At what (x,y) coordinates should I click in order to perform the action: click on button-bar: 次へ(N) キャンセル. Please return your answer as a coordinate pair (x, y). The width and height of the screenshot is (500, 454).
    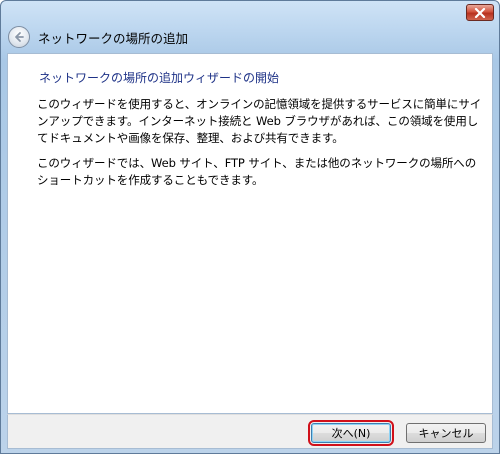
    Looking at the image, I should click on (250, 431).